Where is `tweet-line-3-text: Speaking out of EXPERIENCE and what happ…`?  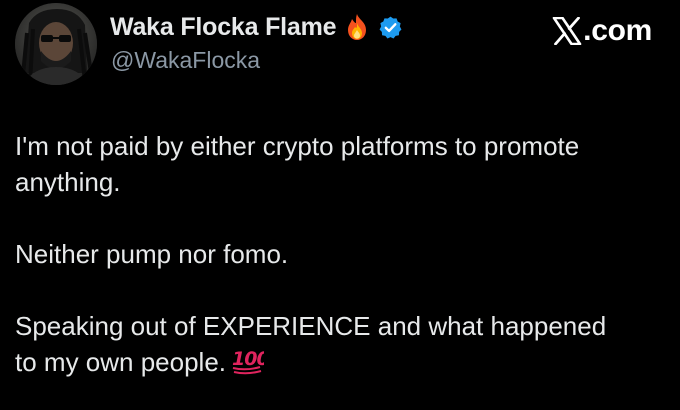
tweet-line-3-text: Speaking out of EXPERIENCE and what happ… is located at coordinates (311, 344).